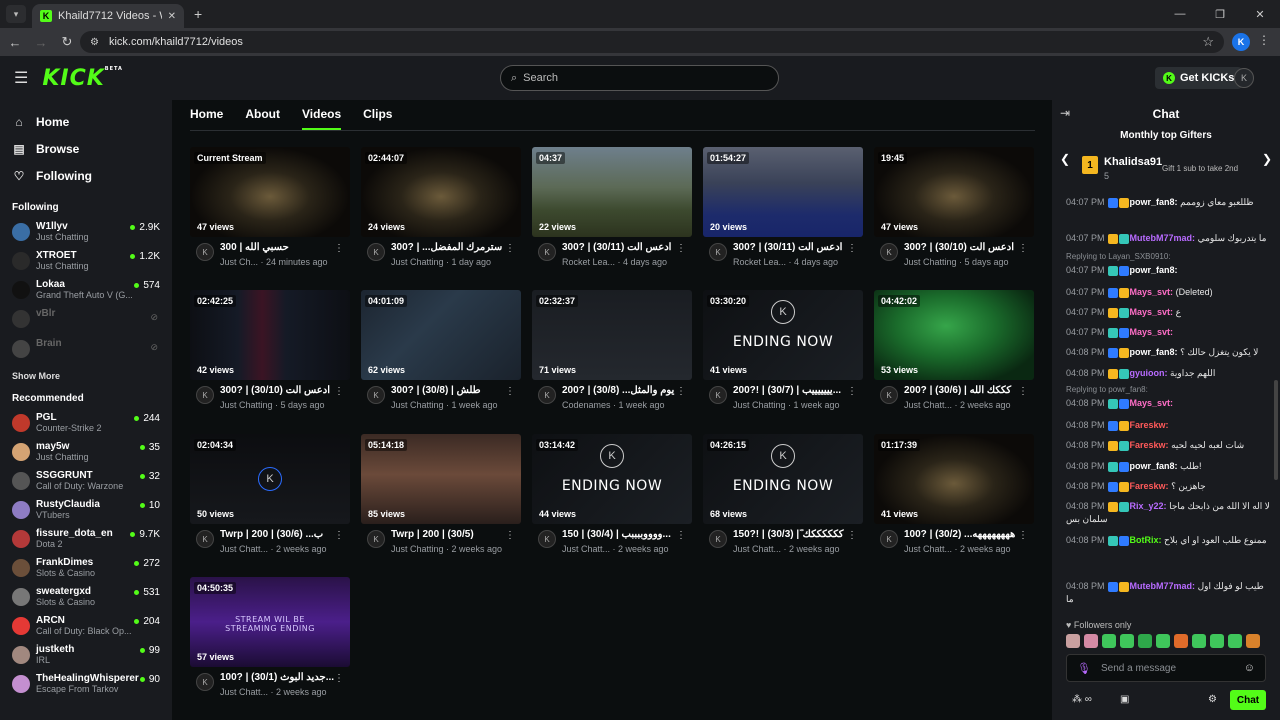 The width and height of the screenshot is (1280, 720). Describe the element at coordinates (962, 534) in the screenshot. I see `video-title: 100? | (30/2) ...ههههههههه` at that location.